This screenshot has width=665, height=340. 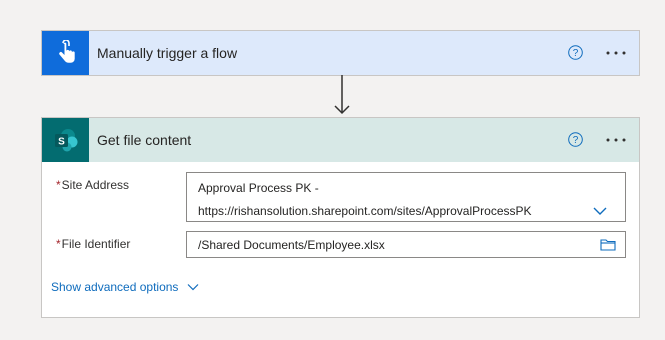 I want to click on action-title: Get file content, so click(x=144, y=140).